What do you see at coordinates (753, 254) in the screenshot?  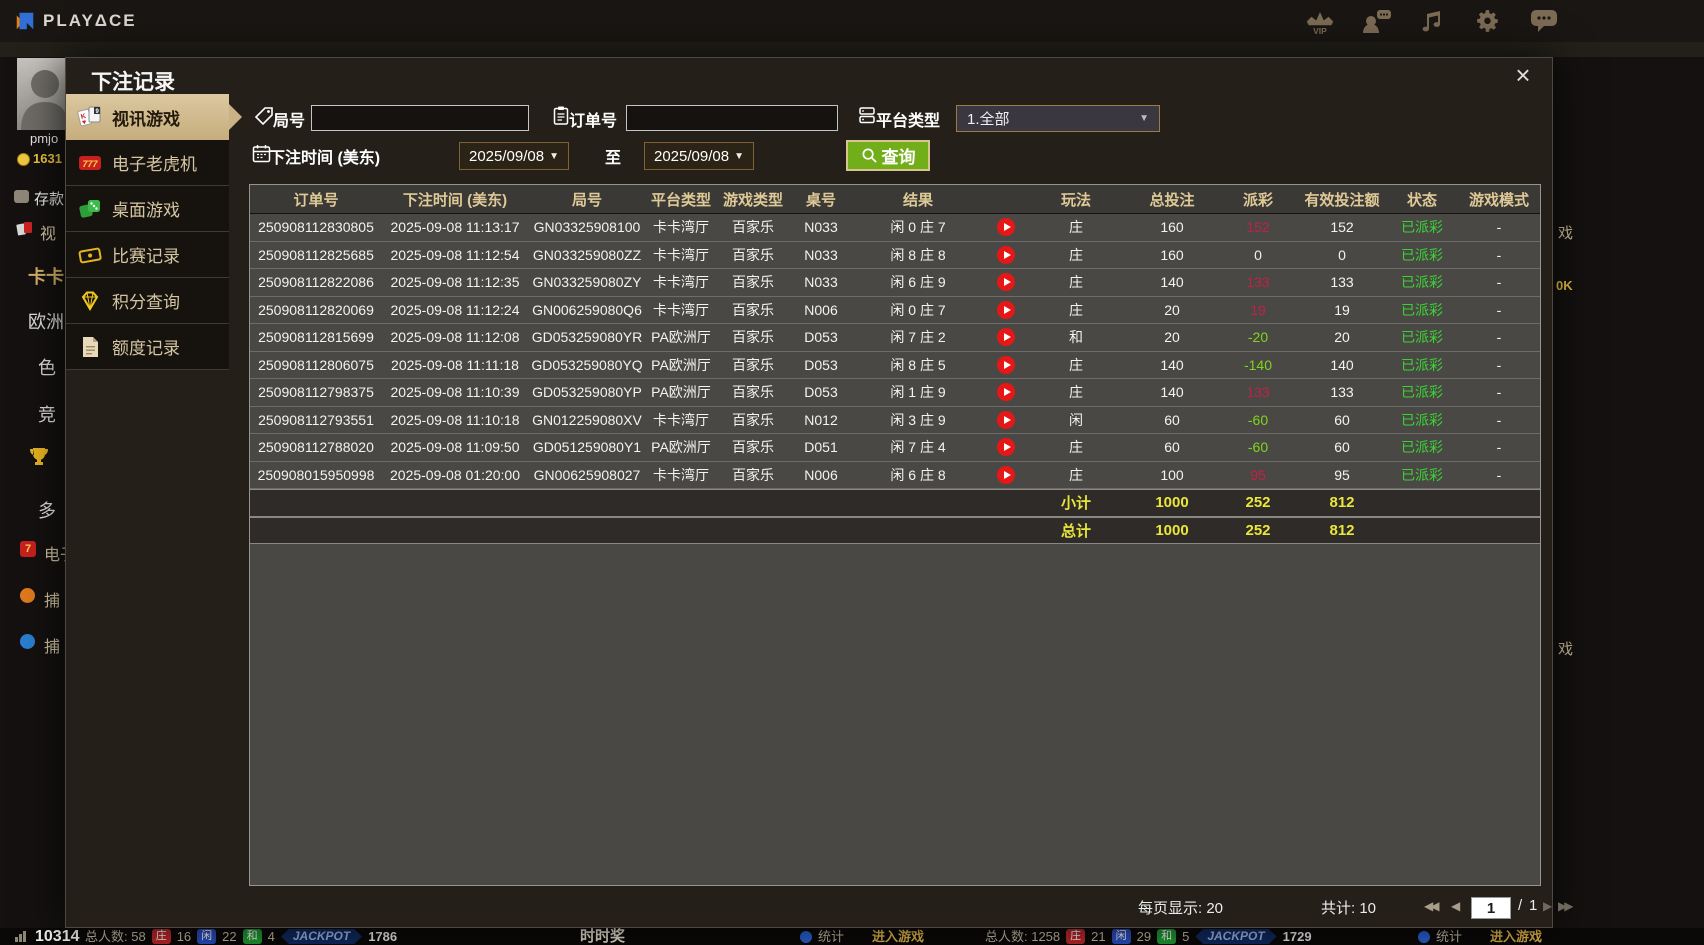 I see `game-type-cell: 百家乐` at bounding box center [753, 254].